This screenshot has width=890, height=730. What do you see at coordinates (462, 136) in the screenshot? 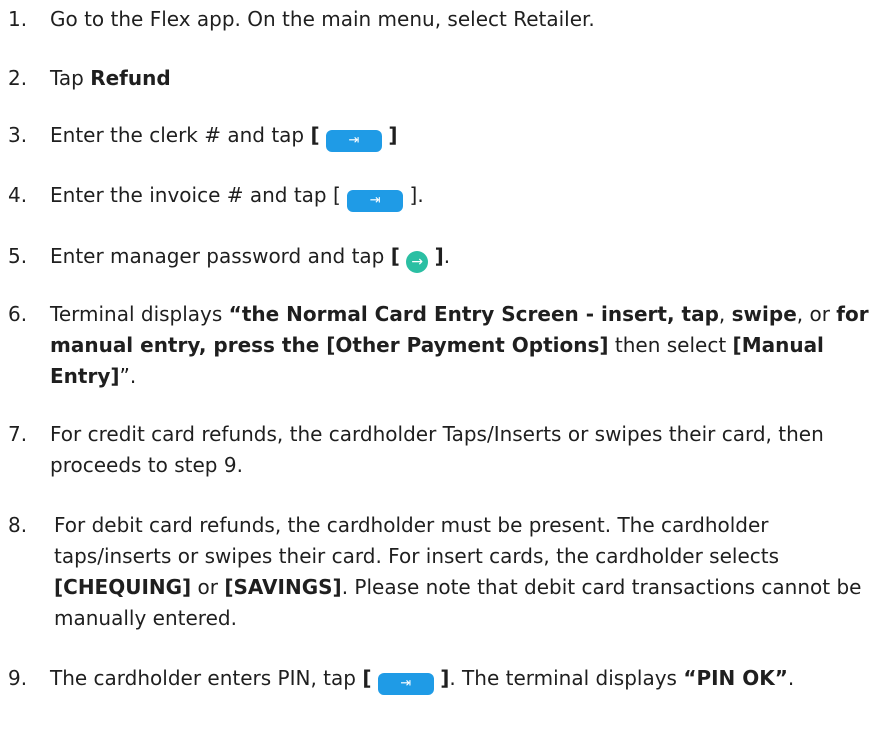
I see `step-text: Enter the clerk # and tap [ ⇥ ]` at bounding box center [462, 136].